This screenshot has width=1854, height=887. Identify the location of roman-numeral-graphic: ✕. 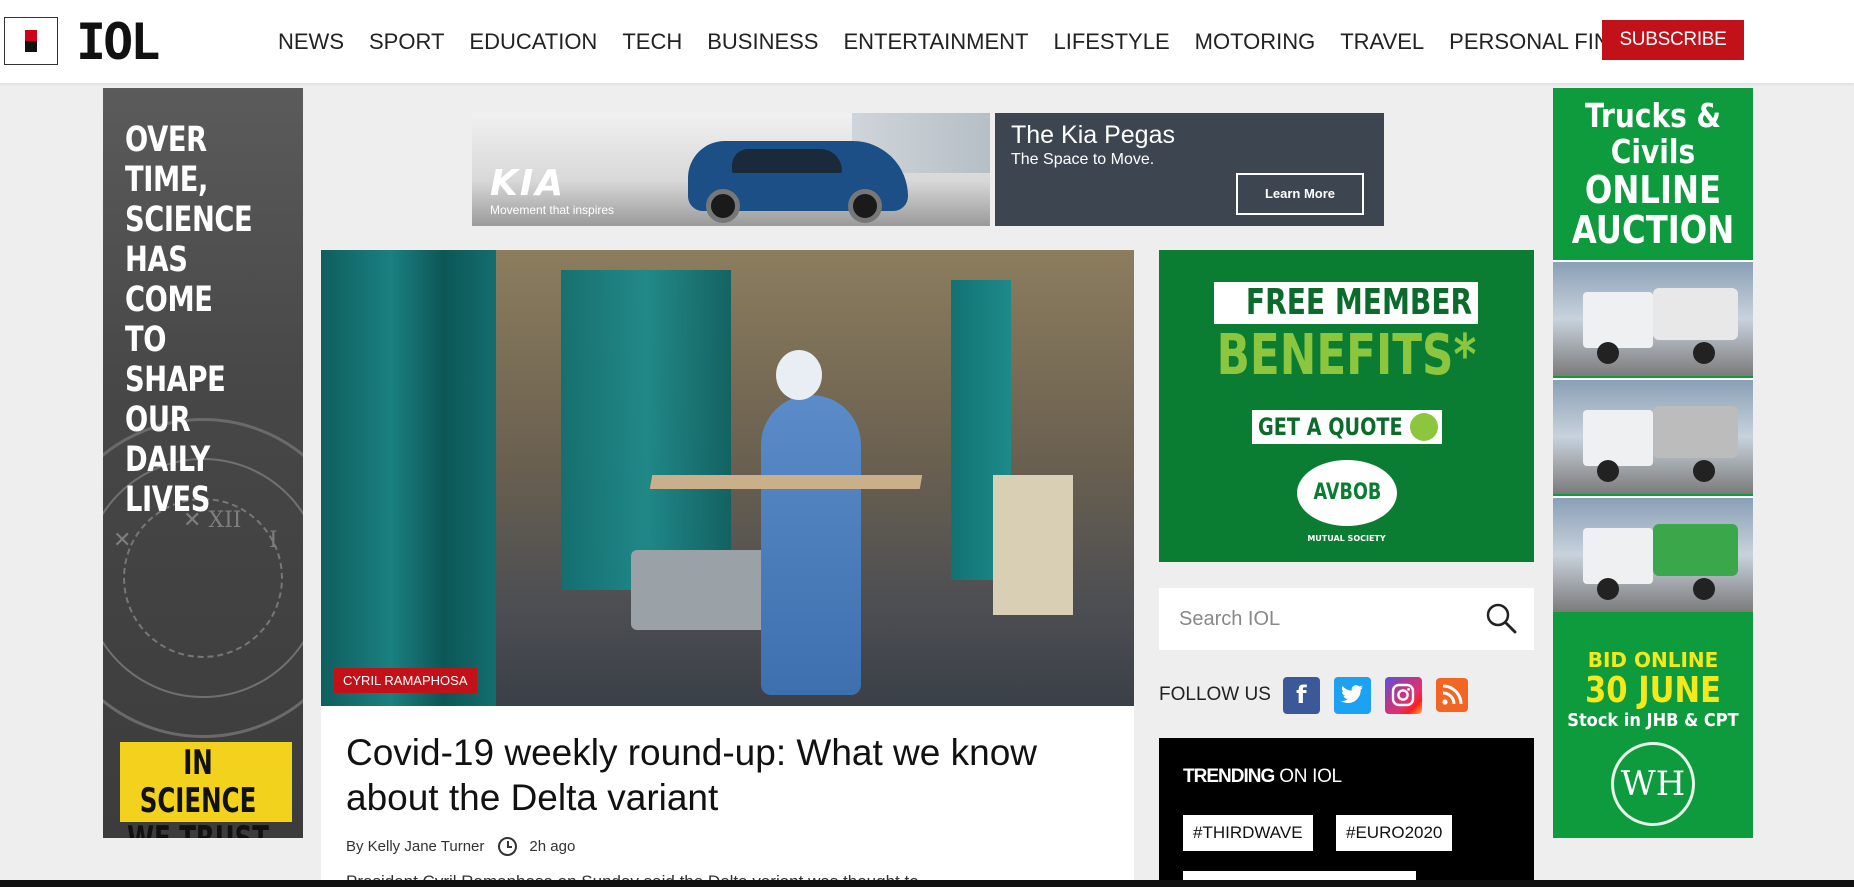
(122, 540).